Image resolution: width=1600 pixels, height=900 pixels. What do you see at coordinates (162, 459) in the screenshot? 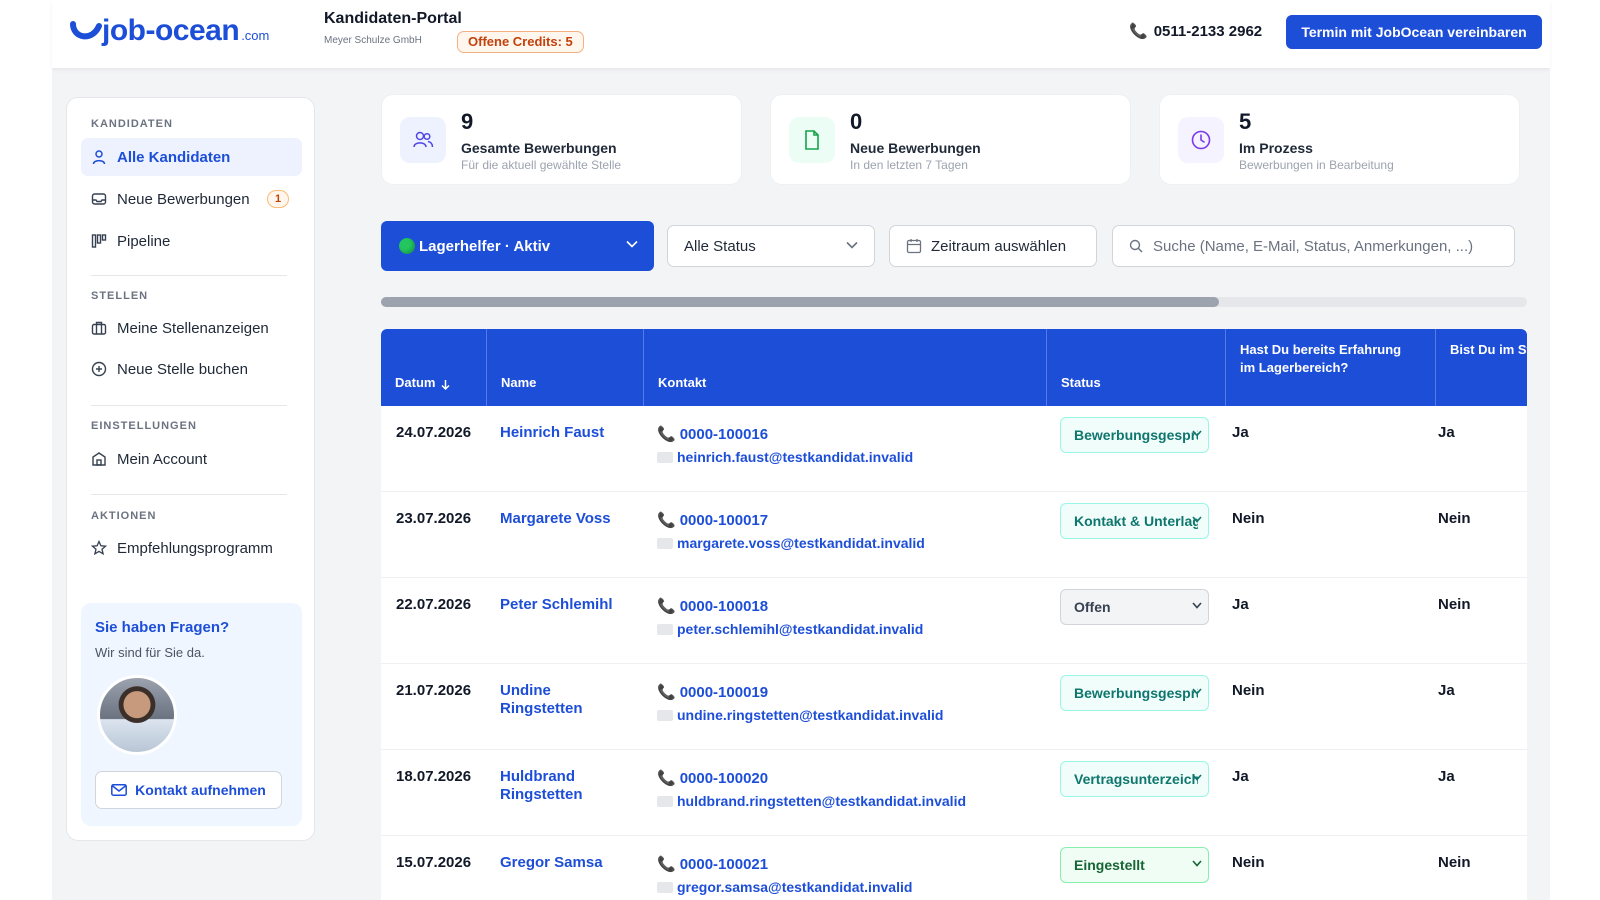
I see `sidebar-item-label: Mein Account` at bounding box center [162, 459].